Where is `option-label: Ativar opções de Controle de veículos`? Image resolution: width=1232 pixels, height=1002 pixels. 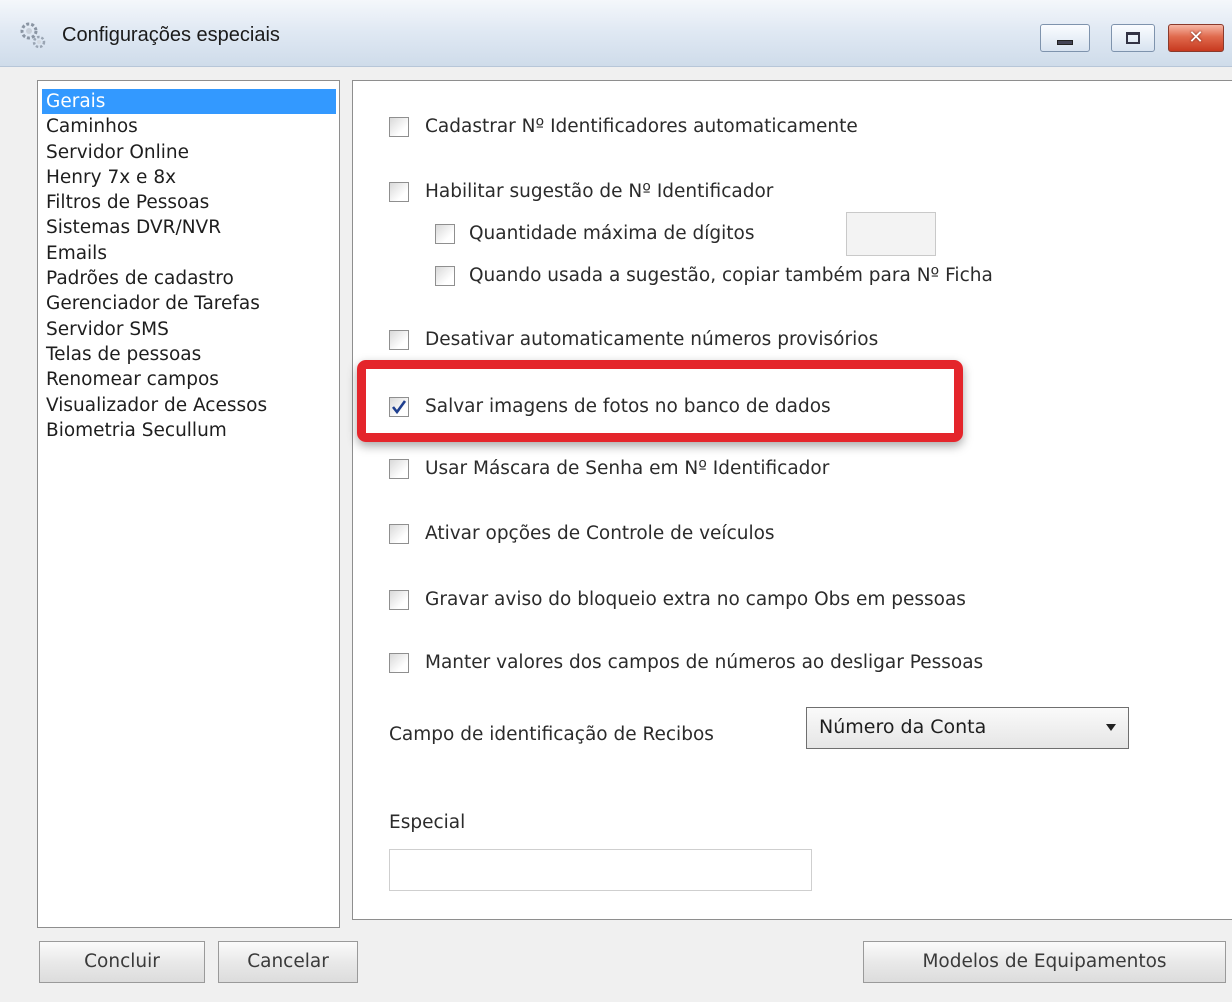 option-label: Ativar opções de Controle de veículos is located at coordinates (600, 533).